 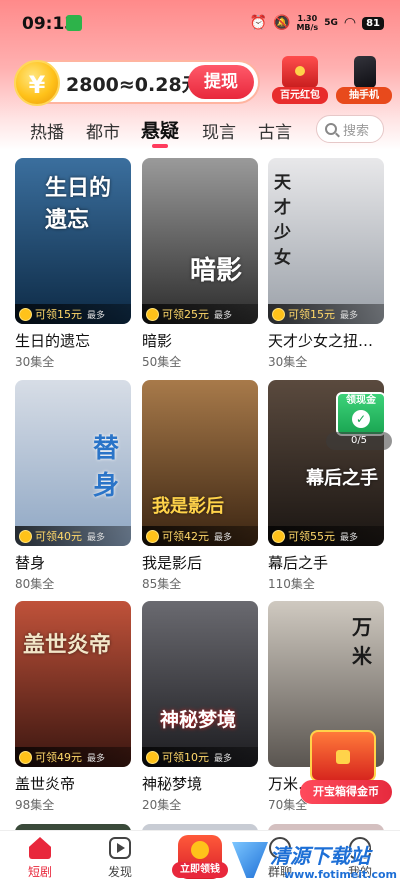 I want to click on reward-badge: 可领42元 最多, so click(x=200, y=536).